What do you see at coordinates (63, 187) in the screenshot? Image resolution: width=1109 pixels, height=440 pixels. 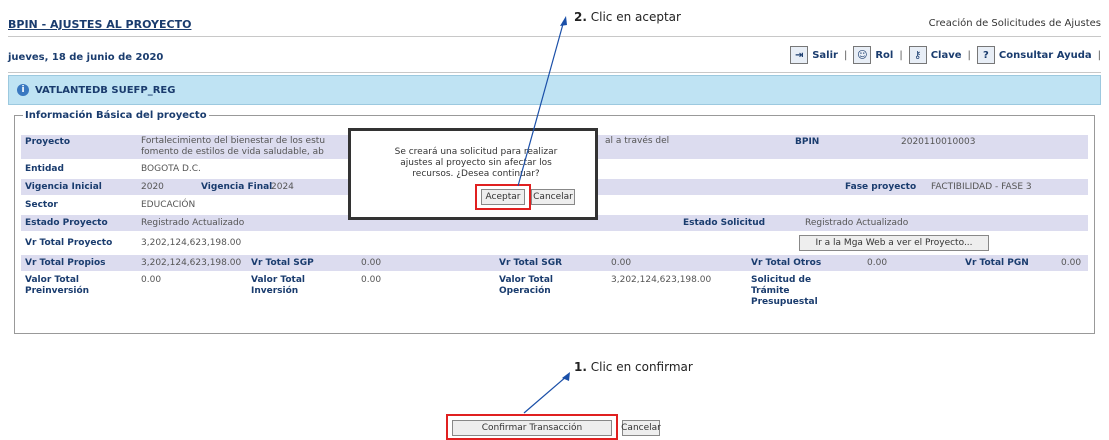 I see `vigencia-inicial-label: Vigencia Inicial` at bounding box center [63, 187].